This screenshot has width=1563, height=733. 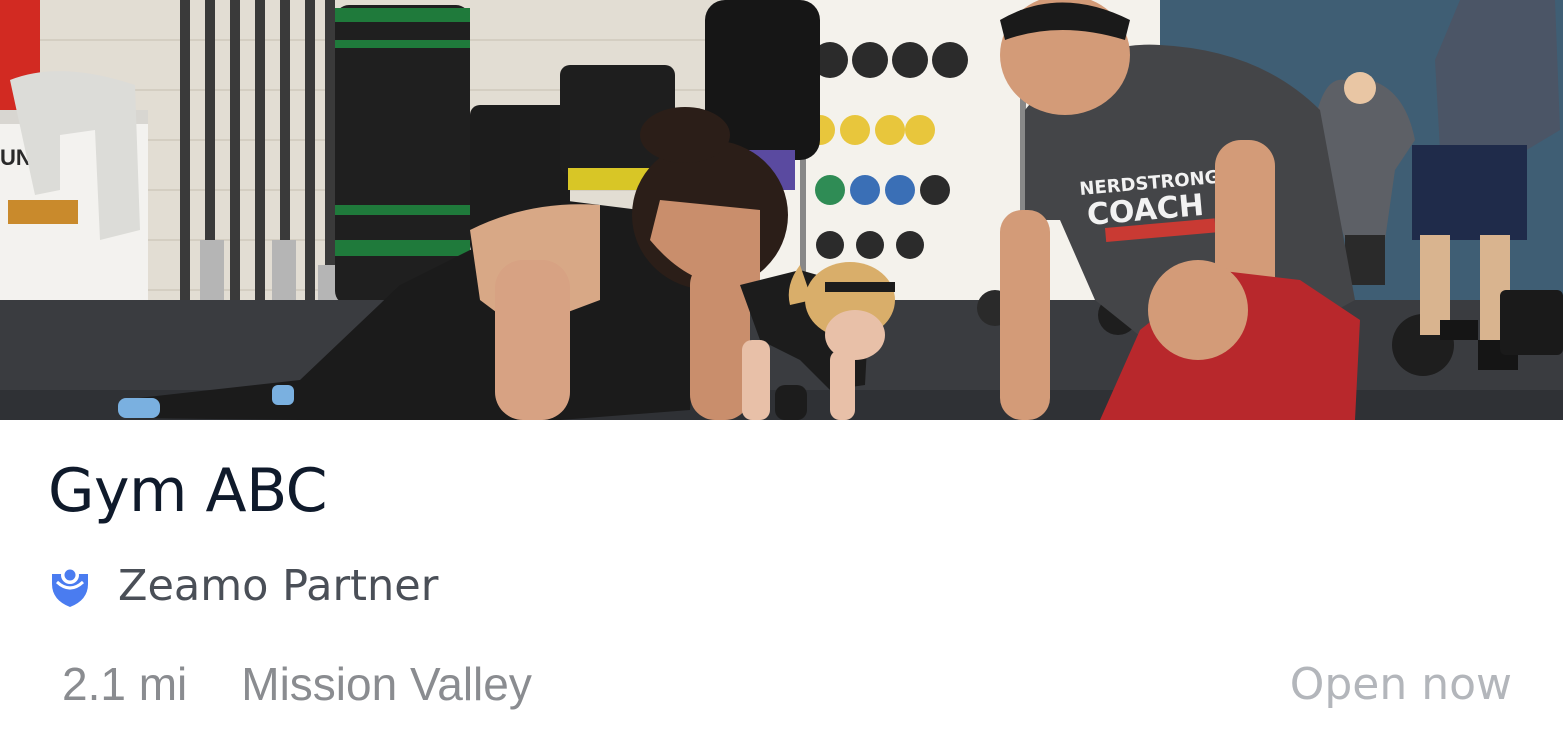 I want to click on gym-title: Gym ABC, so click(x=188, y=491).